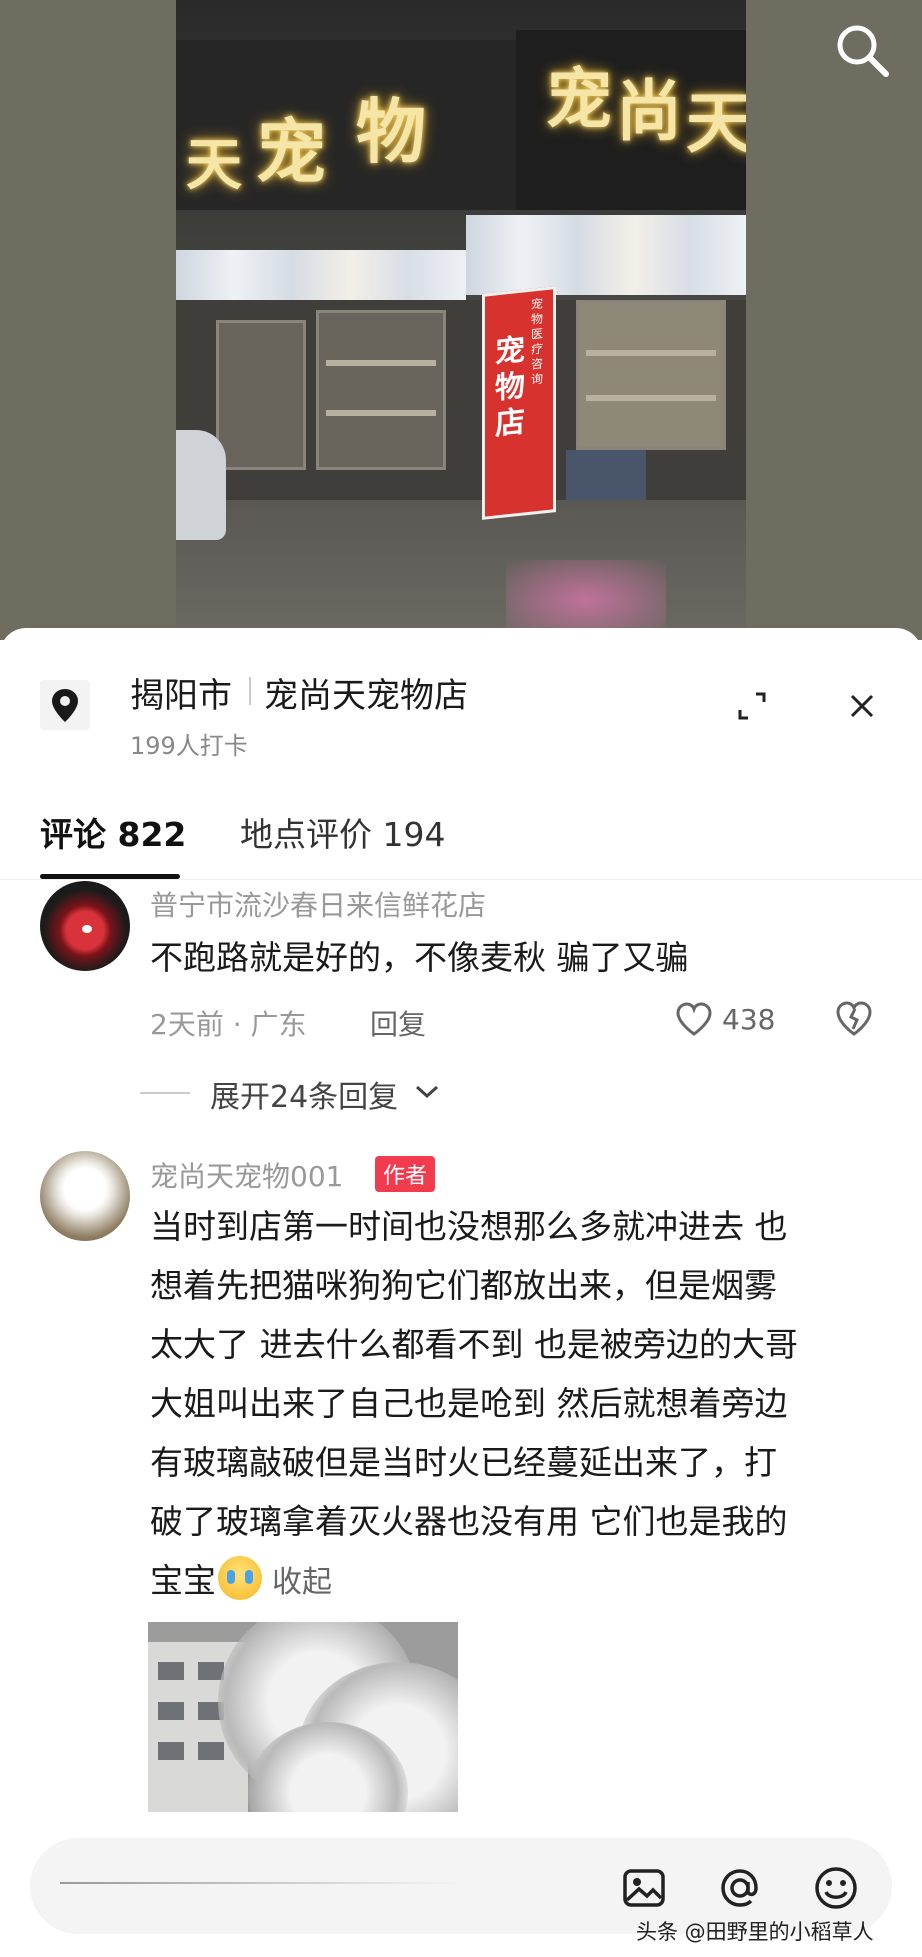 The height and width of the screenshot is (1957, 922). Describe the element at coordinates (201, 485) in the screenshot. I see `parked-car` at that location.